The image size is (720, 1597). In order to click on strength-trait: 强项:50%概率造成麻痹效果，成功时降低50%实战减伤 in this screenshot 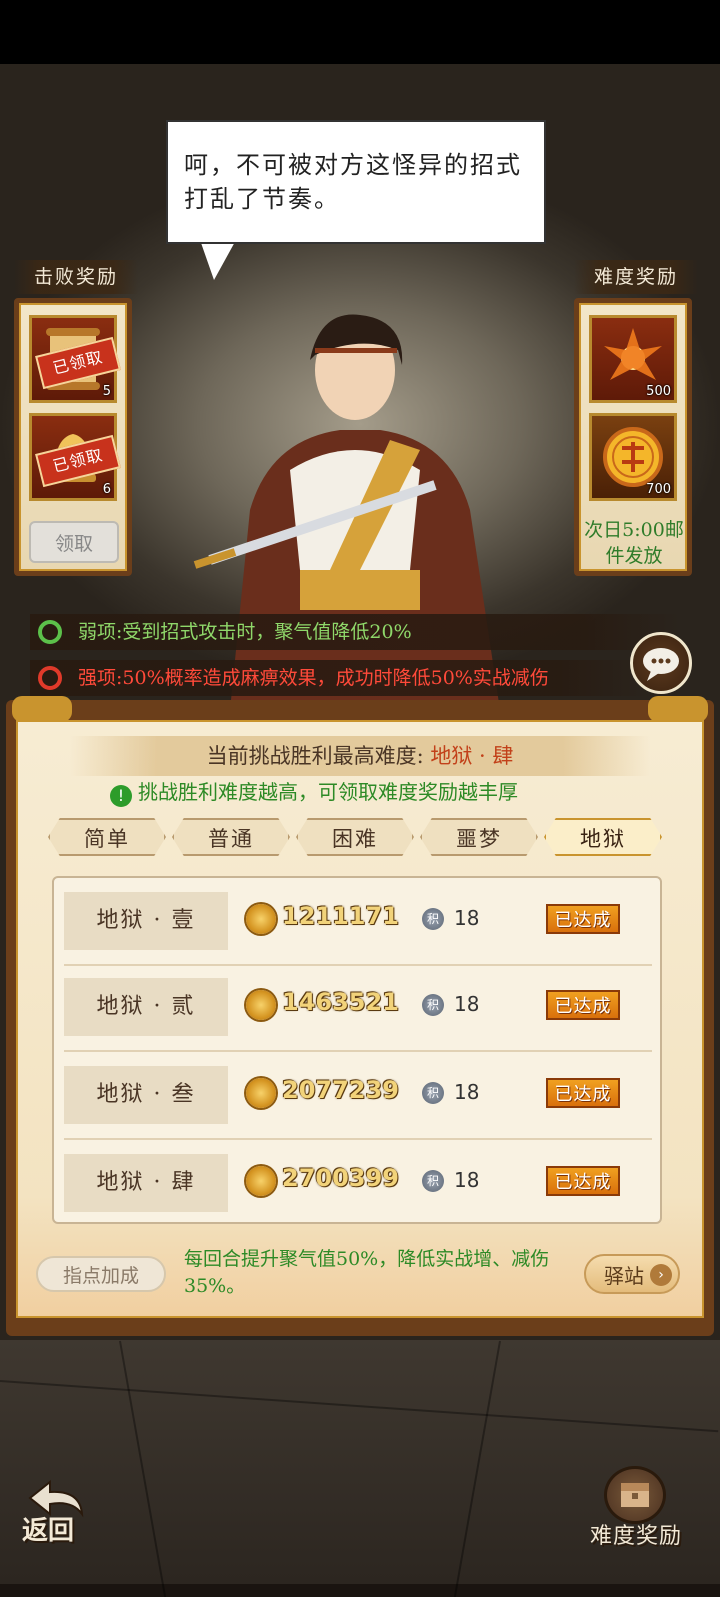, I will do `click(340, 678)`.